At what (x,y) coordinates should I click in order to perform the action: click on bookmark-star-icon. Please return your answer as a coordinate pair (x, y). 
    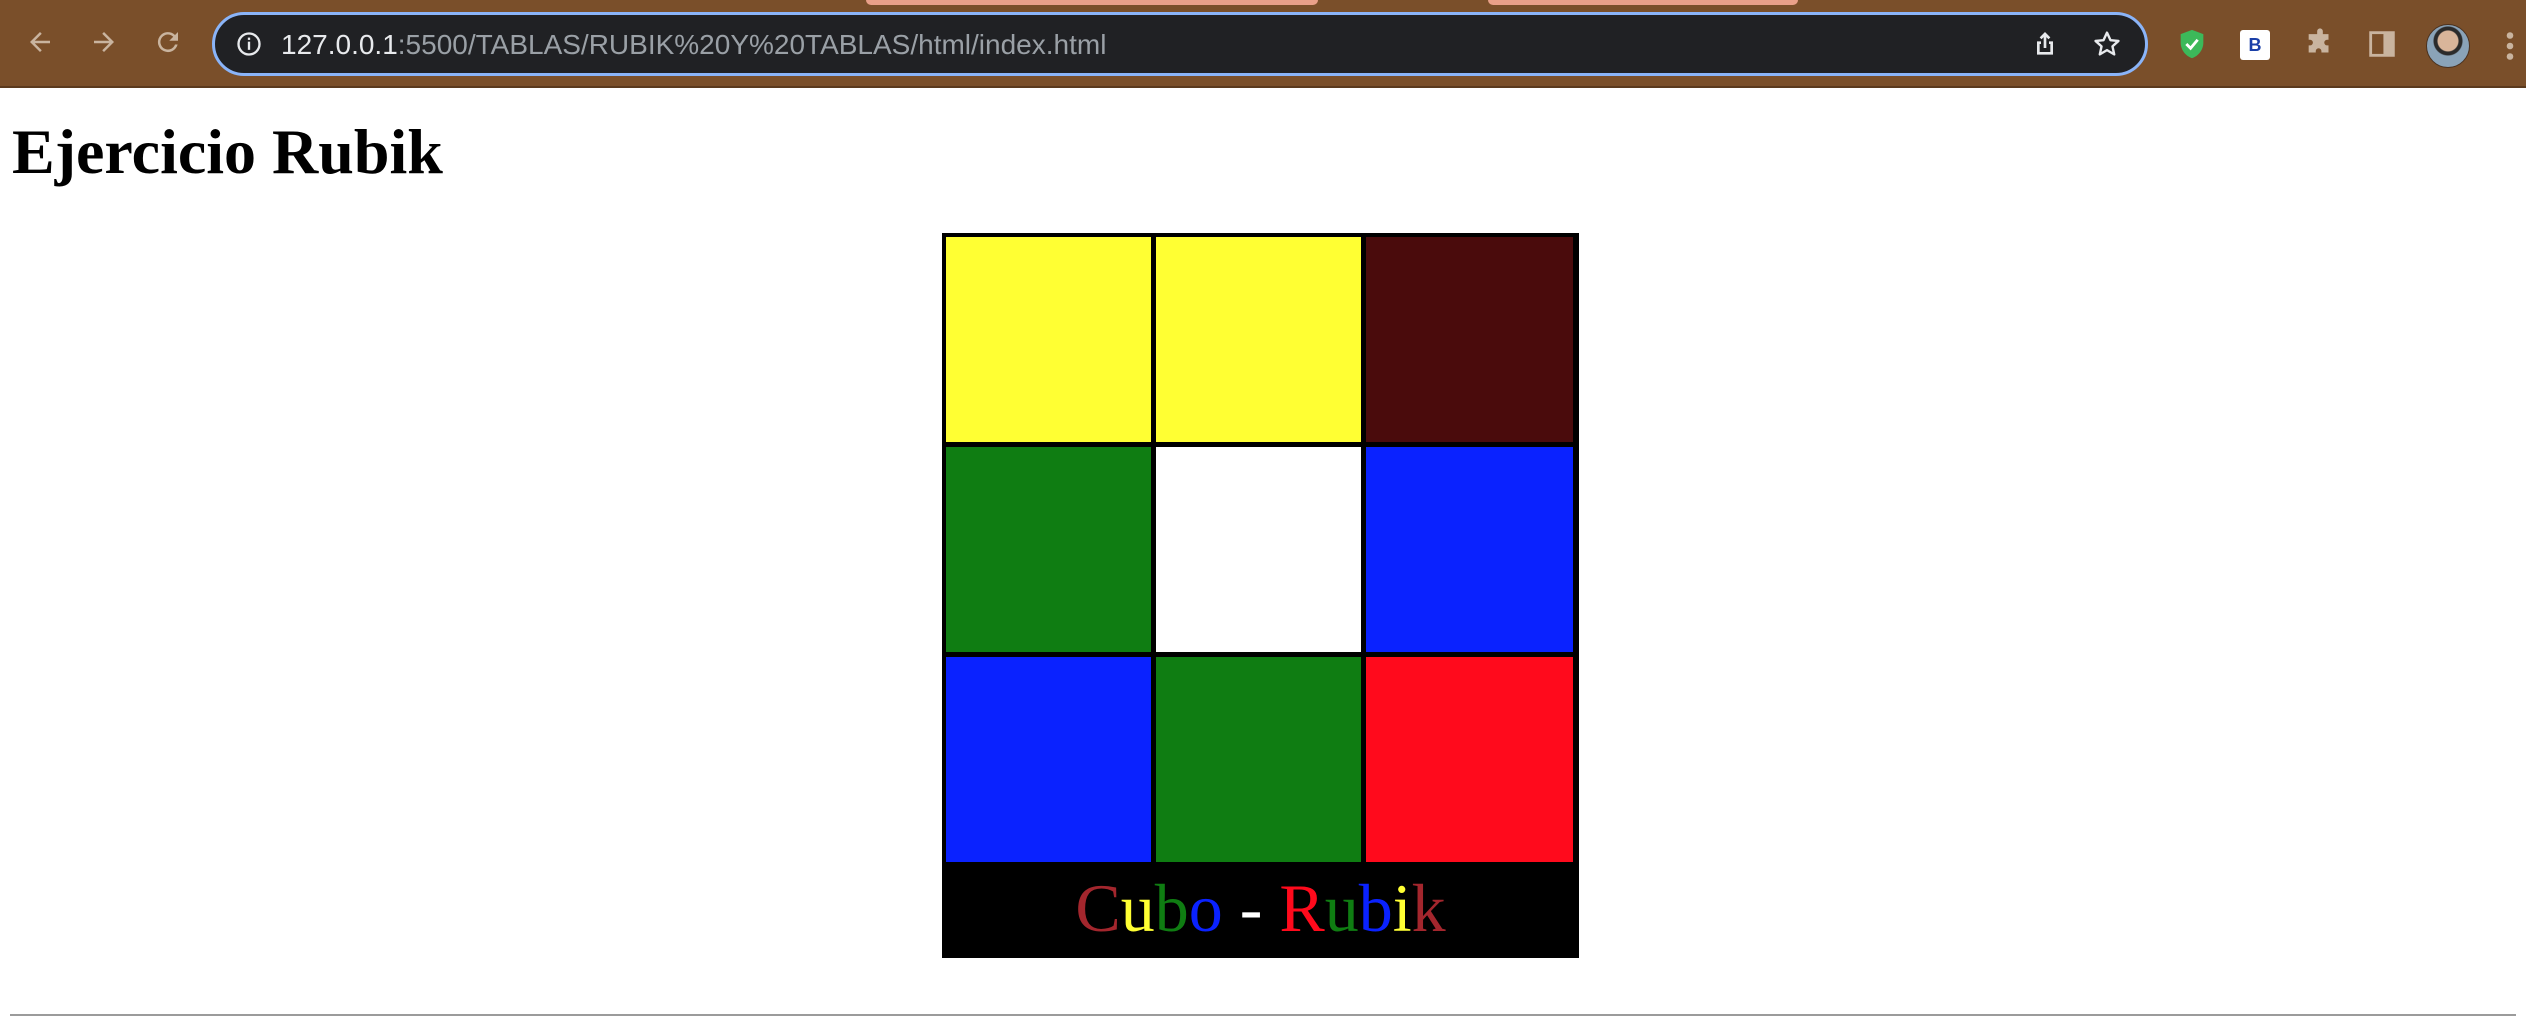
    Looking at the image, I should click on (2107, 44).